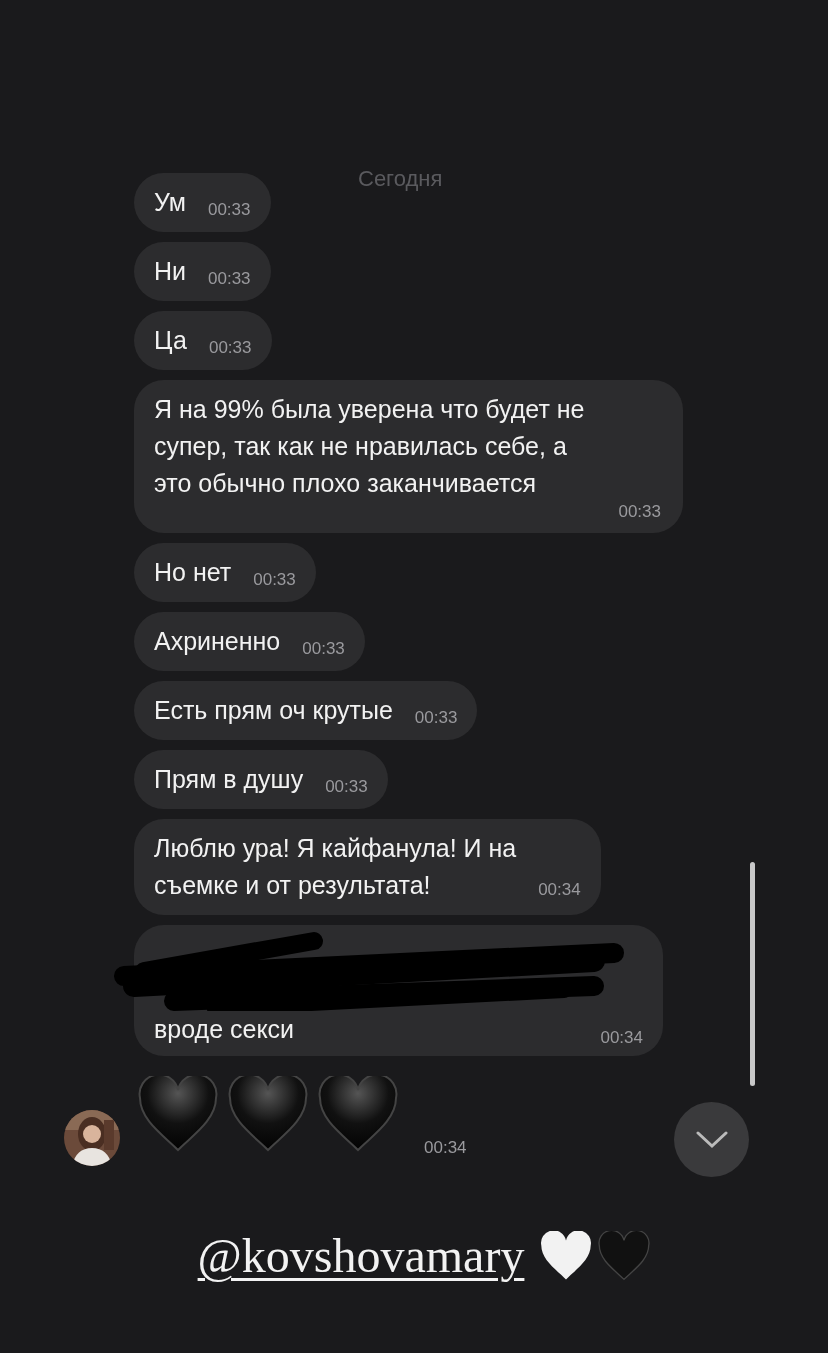 This screenshot has width=828, height=1353. I want to click on date-label: Сегодня, so click(400, 179).